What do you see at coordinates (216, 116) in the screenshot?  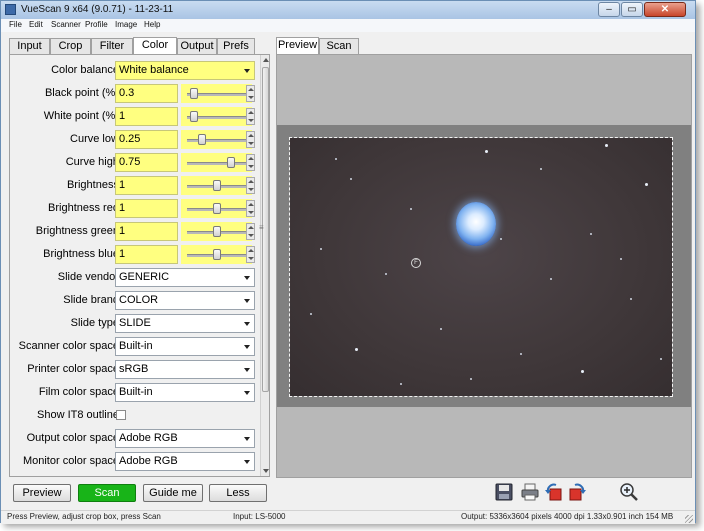 I see `white-point-slider` at bounding box center [216, 116].